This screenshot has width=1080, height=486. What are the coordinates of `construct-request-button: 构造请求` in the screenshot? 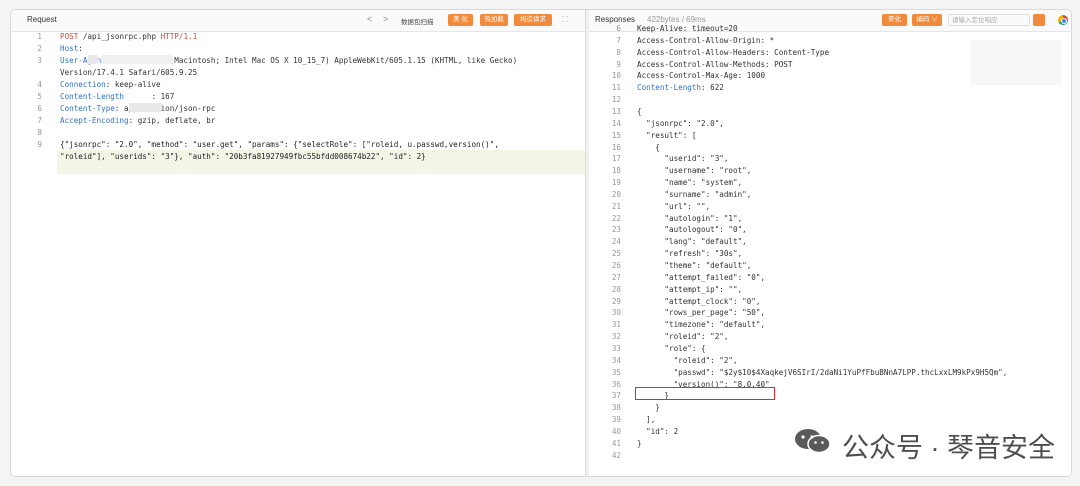 It's located at (533, 20).